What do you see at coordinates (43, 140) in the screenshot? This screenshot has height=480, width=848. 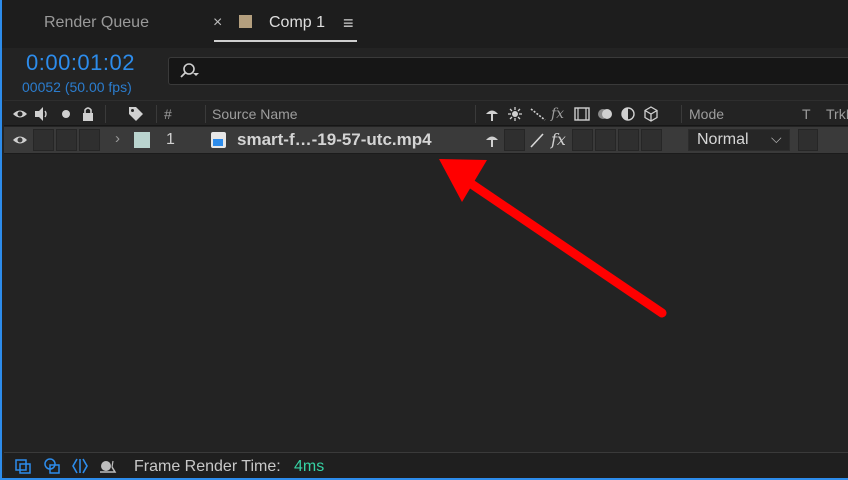 I see `layer-audio-toggle` at bounding box center [43, 140].